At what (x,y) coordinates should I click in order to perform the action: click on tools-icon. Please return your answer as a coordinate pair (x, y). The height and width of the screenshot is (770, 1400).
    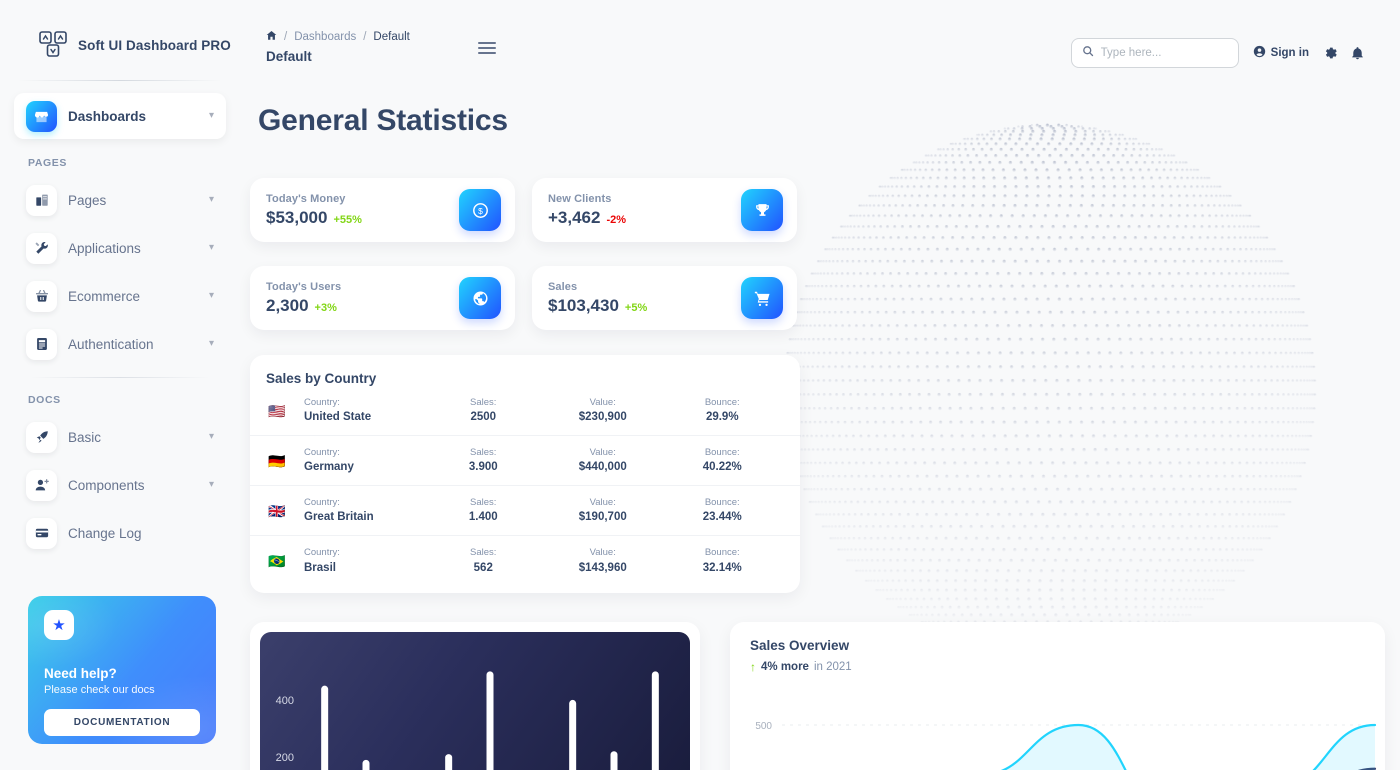
    Looking at the image, I should click on (41, 248).